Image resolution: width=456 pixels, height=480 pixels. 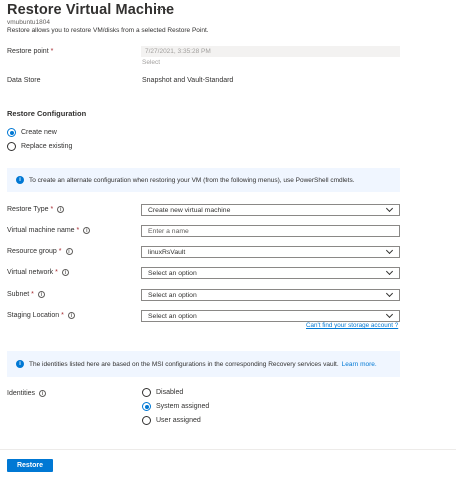 I want to click on staging-location-value: Select an option, so click(x=172, y=316).